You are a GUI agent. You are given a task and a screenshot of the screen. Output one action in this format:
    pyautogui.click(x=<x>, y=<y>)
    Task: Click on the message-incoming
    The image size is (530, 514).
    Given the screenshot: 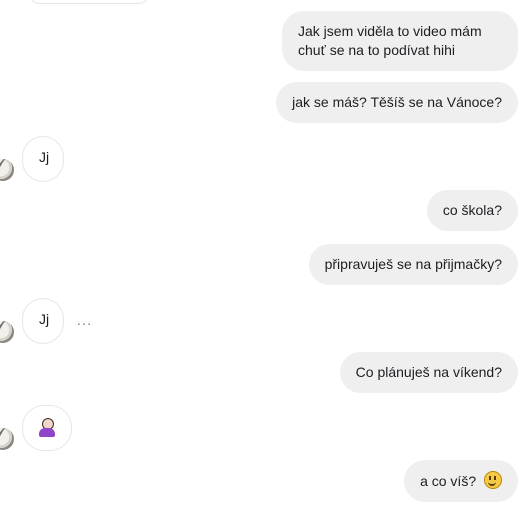 What is the action you would take?
    pyautogui.click(x=47, y=428)
    